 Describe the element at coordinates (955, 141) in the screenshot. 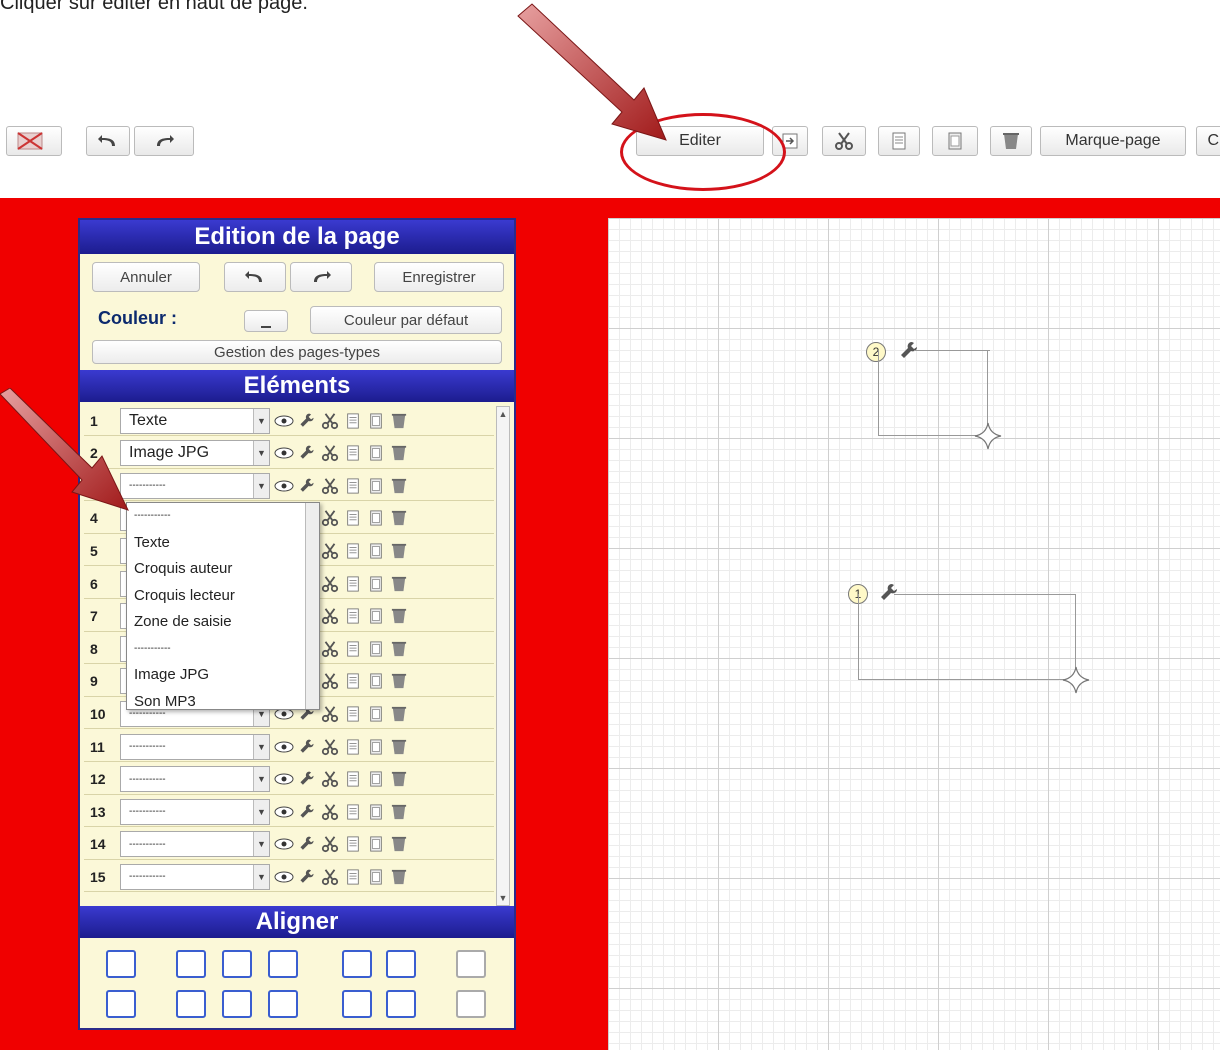

I see `paste-button` at that location.